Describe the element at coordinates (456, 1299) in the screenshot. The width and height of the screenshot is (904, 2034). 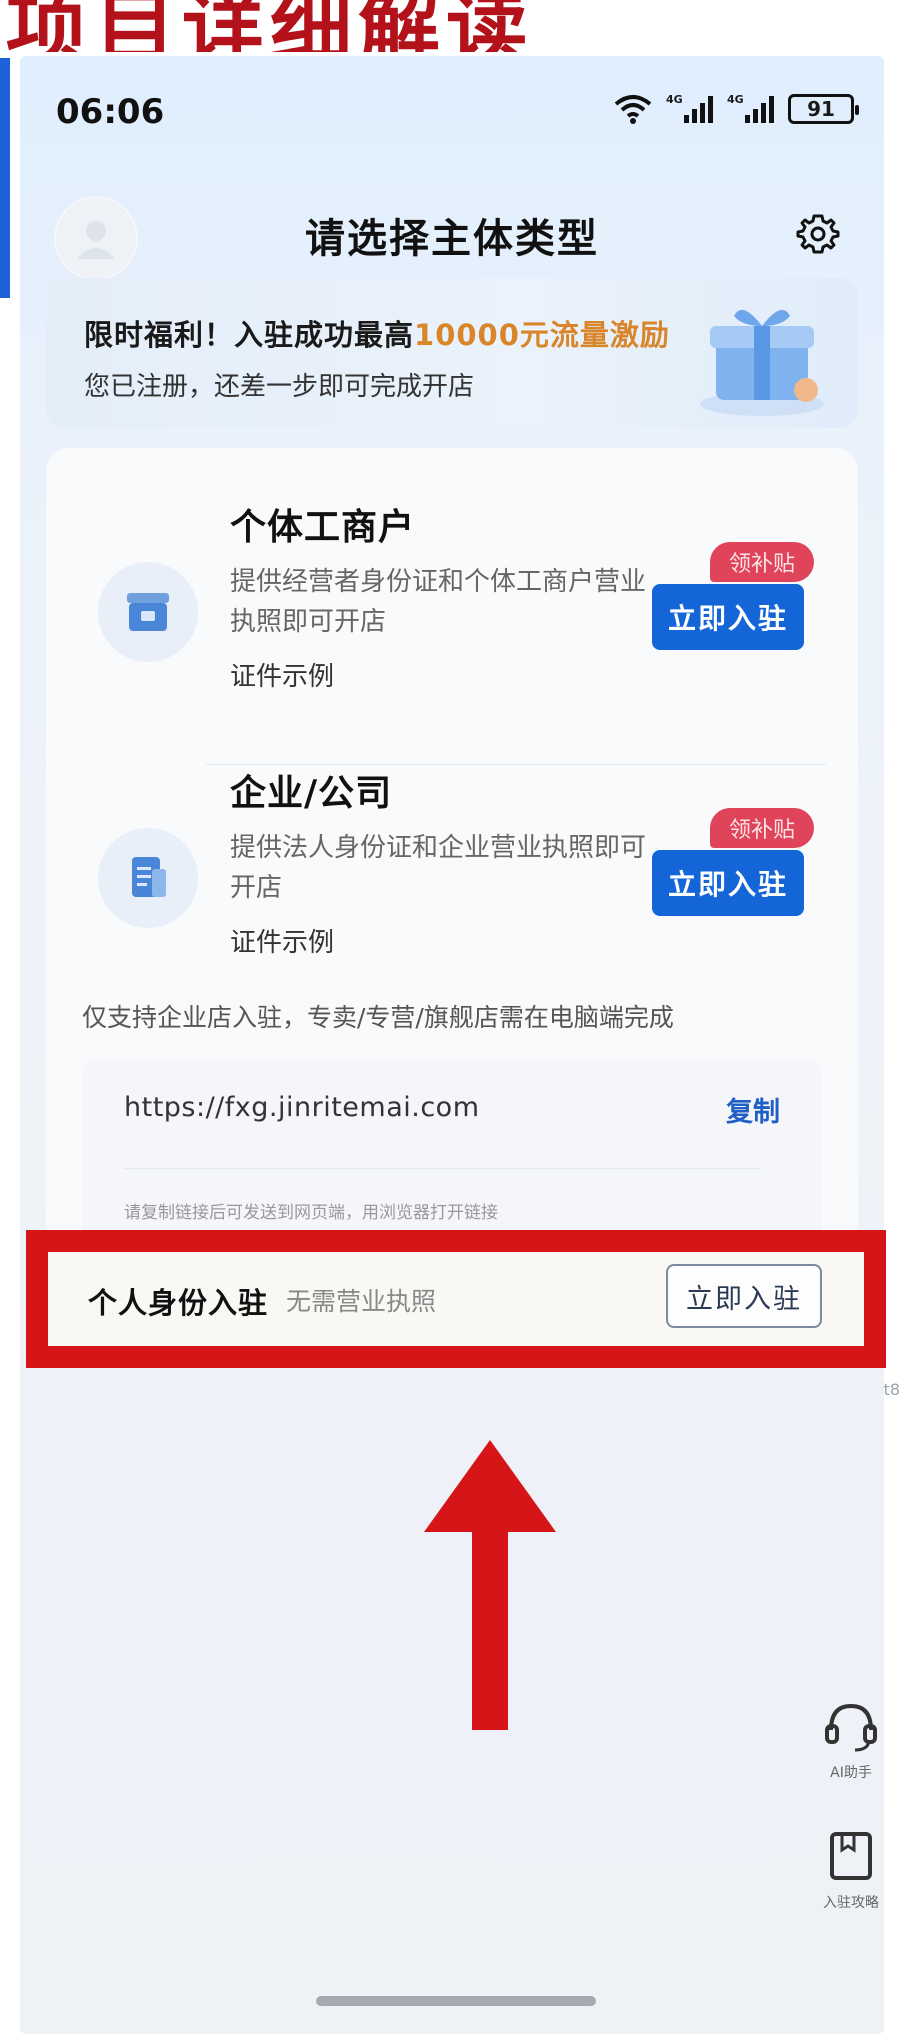
I see `red-highlight-box` at that location.